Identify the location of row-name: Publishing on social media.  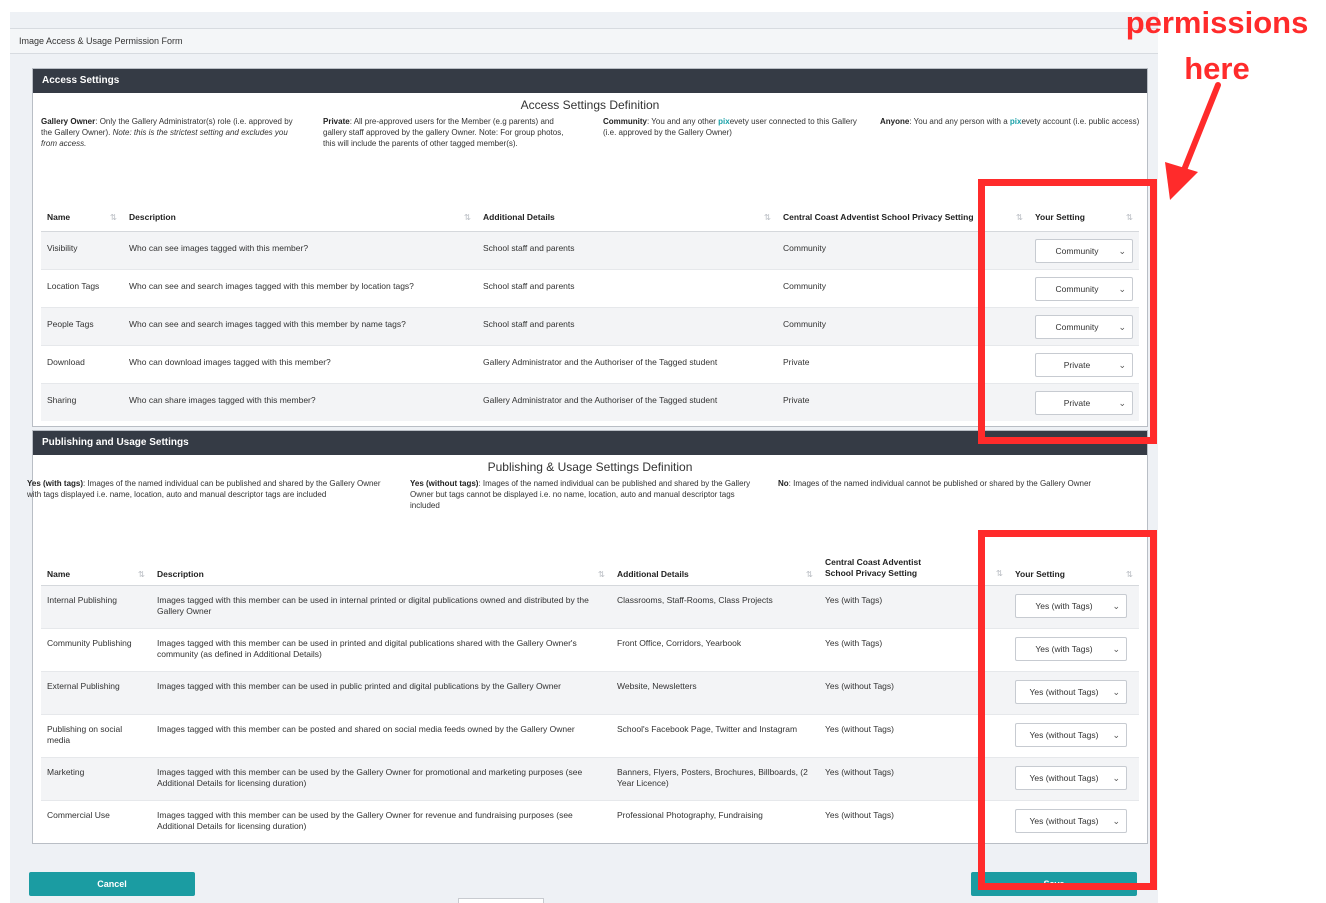
(96, 735).